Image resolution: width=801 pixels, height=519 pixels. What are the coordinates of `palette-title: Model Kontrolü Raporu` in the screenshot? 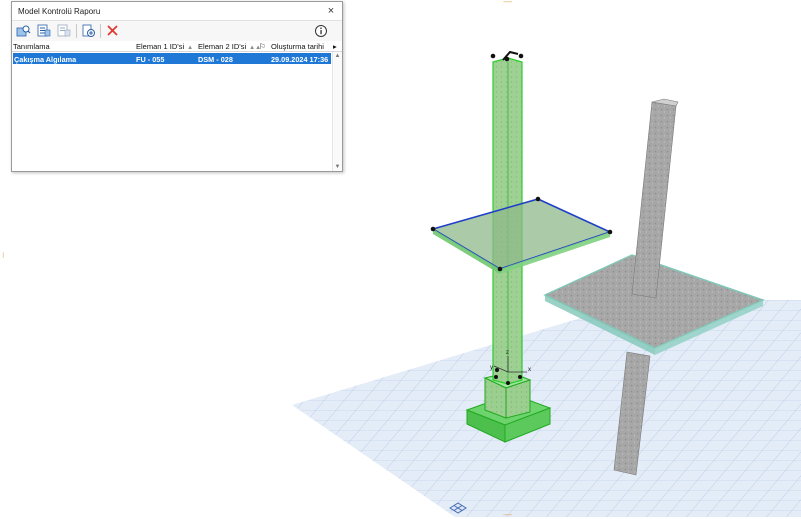 It's located at (59, 11).